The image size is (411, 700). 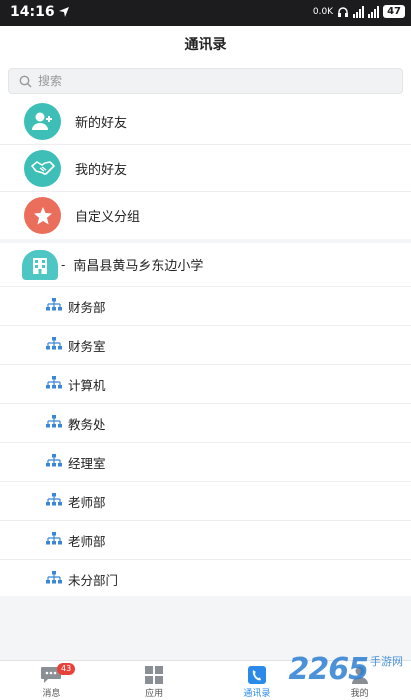 What do you see at coordinates (42, 168) in the screenshot?
I see `handshake-icon` at bounding box center [42, 168].